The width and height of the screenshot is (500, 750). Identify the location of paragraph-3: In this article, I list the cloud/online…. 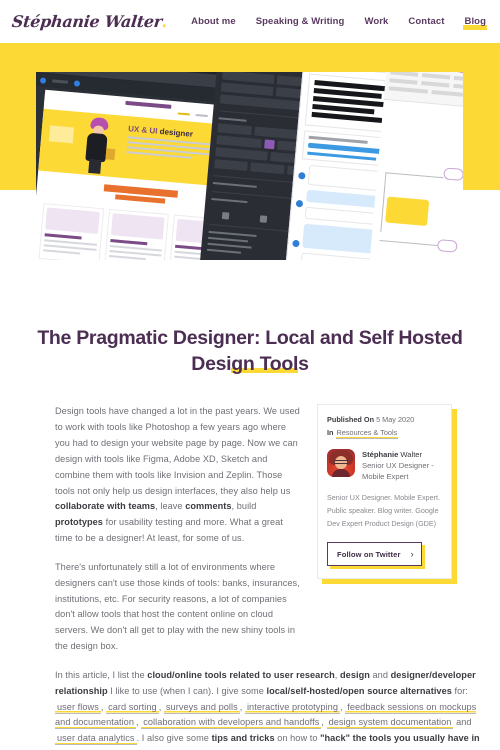
(268, 709).